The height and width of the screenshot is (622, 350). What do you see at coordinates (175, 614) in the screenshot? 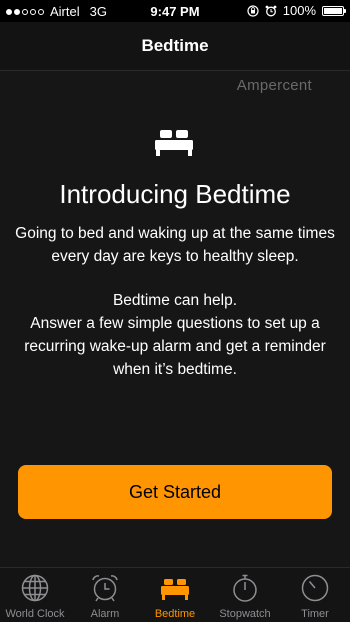
I see `tab-label: Bedtime` at bounding box center [175, 614].